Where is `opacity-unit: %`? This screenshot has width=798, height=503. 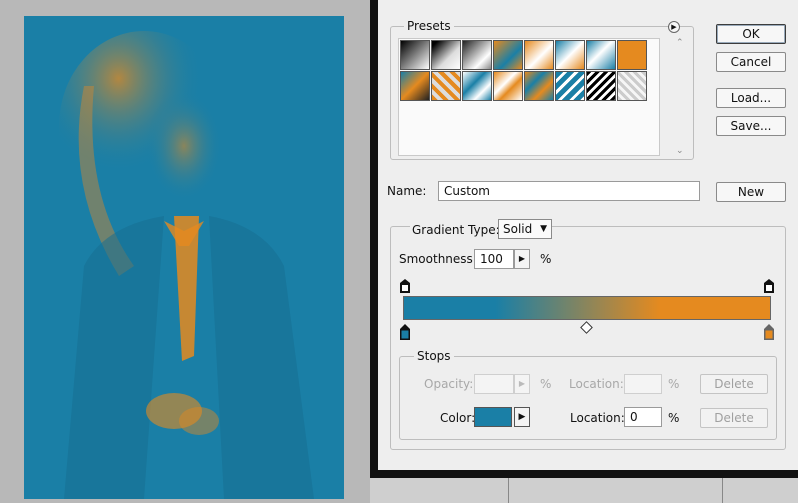
opacity-unit: % is located at coordinates (546, 384).